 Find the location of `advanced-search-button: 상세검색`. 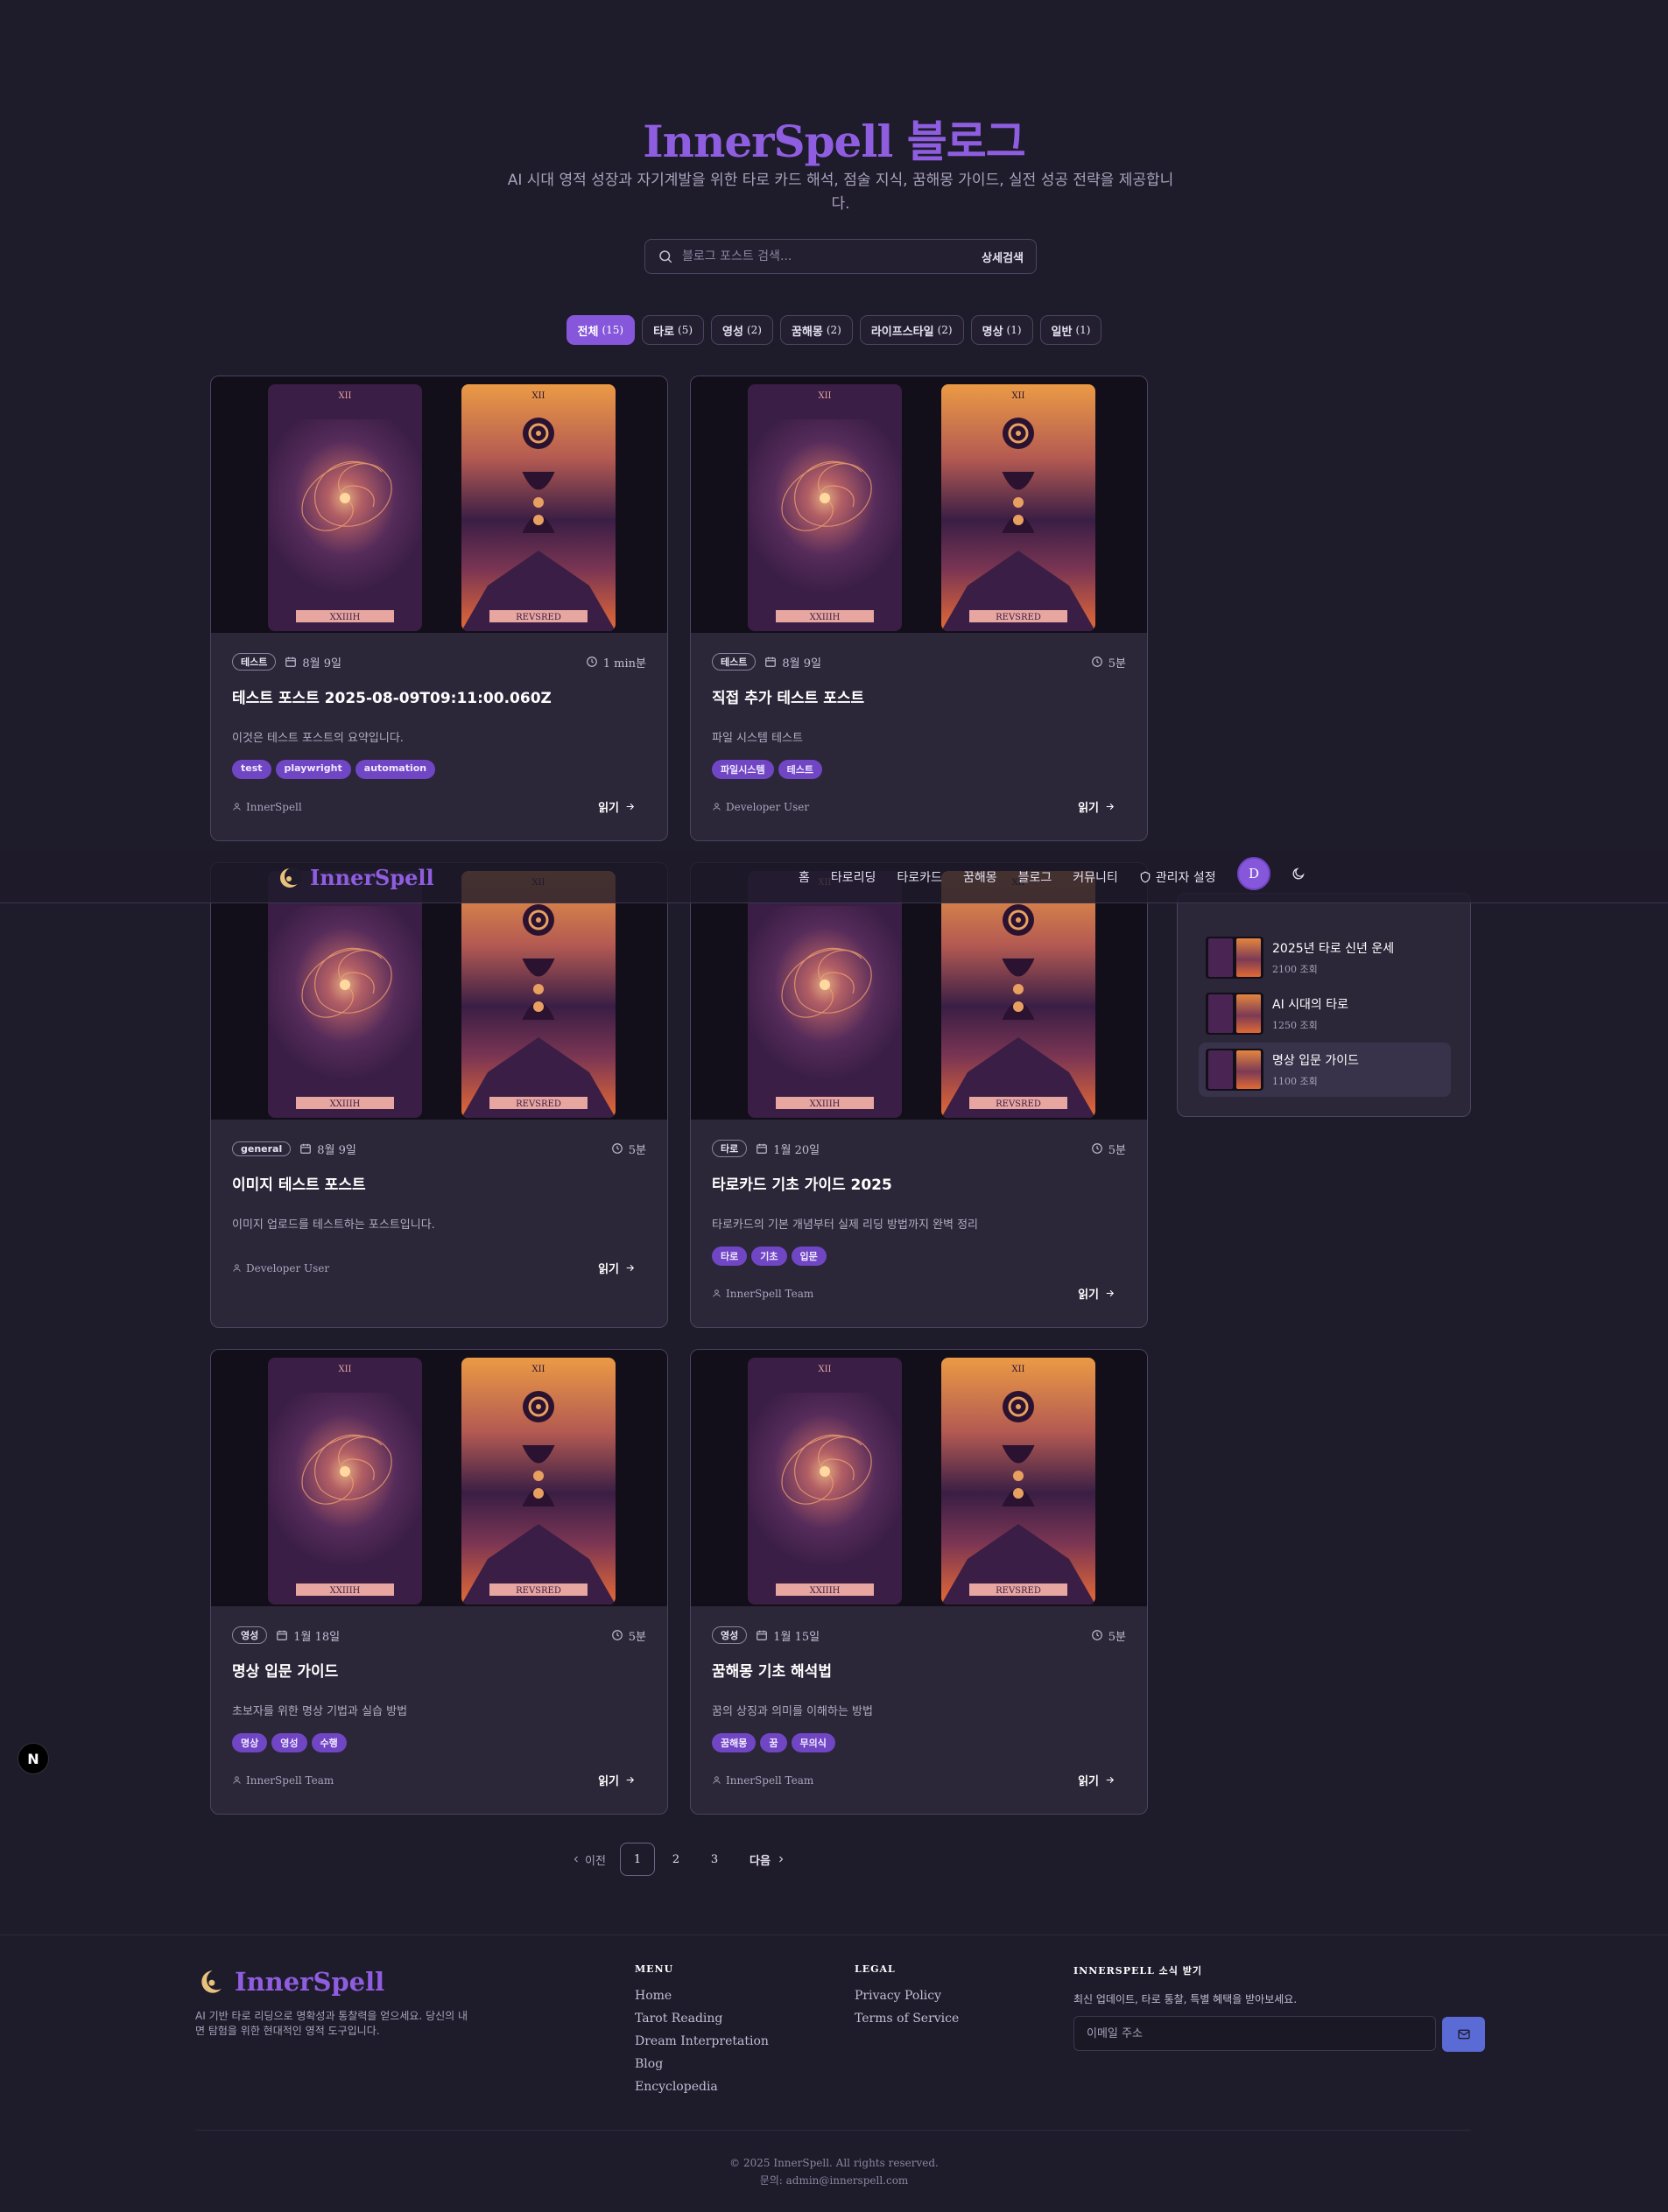

advanced-search-button: 상세검색 is located at coordinates (1003, 257).